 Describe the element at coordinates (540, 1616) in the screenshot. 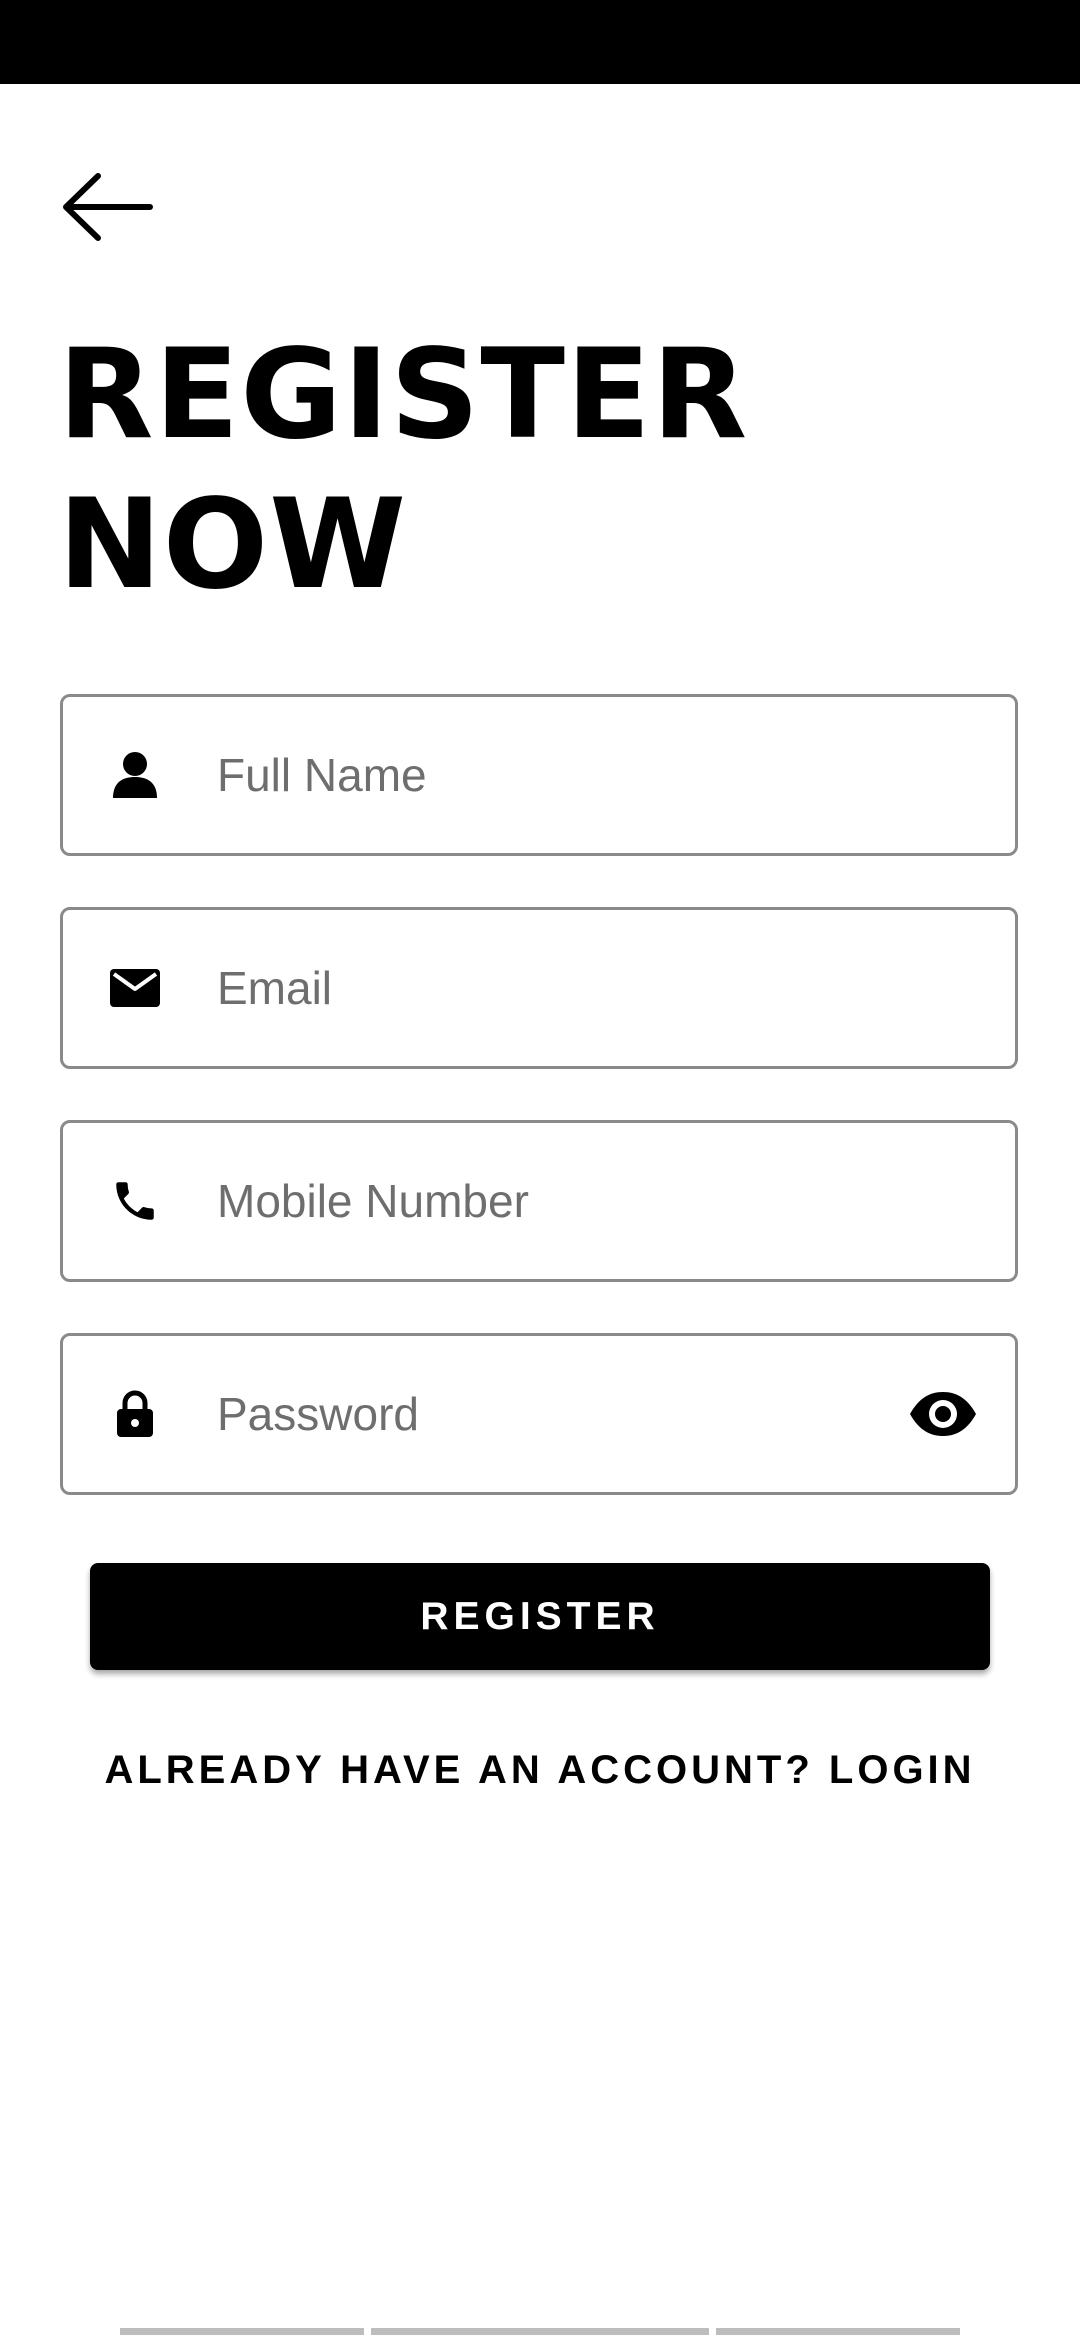

I see `register-button: REGISTER` at that location.